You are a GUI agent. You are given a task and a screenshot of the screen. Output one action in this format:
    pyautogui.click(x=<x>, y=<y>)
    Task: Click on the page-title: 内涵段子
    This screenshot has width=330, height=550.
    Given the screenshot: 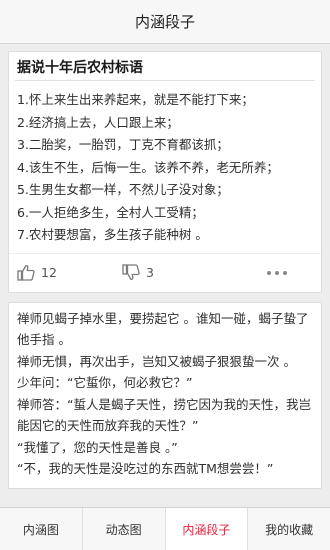 What is the action you would take?
    pyautogui.click(x=164, y=22)
    